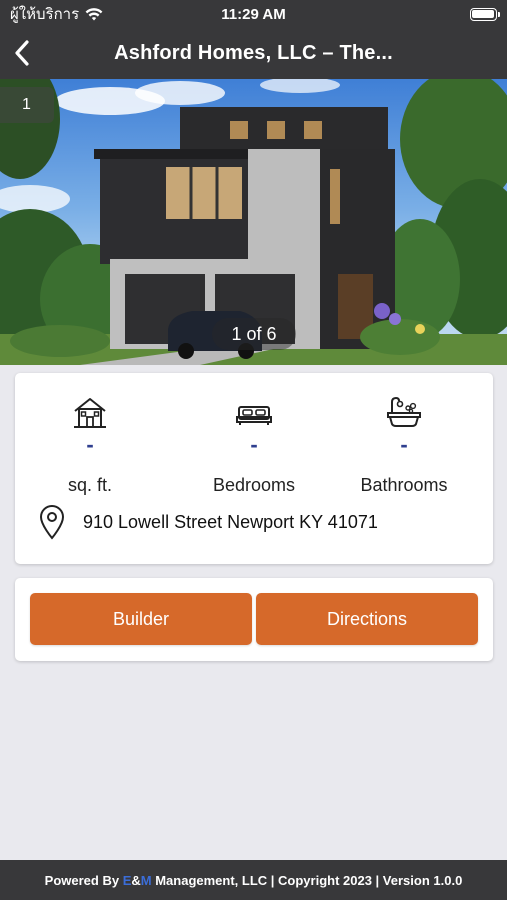 The width and height of the screenshot is (507, 900). Describe the element at coordinates (52, 522) in the screenshot. I see `location-pin-icon` at that location.